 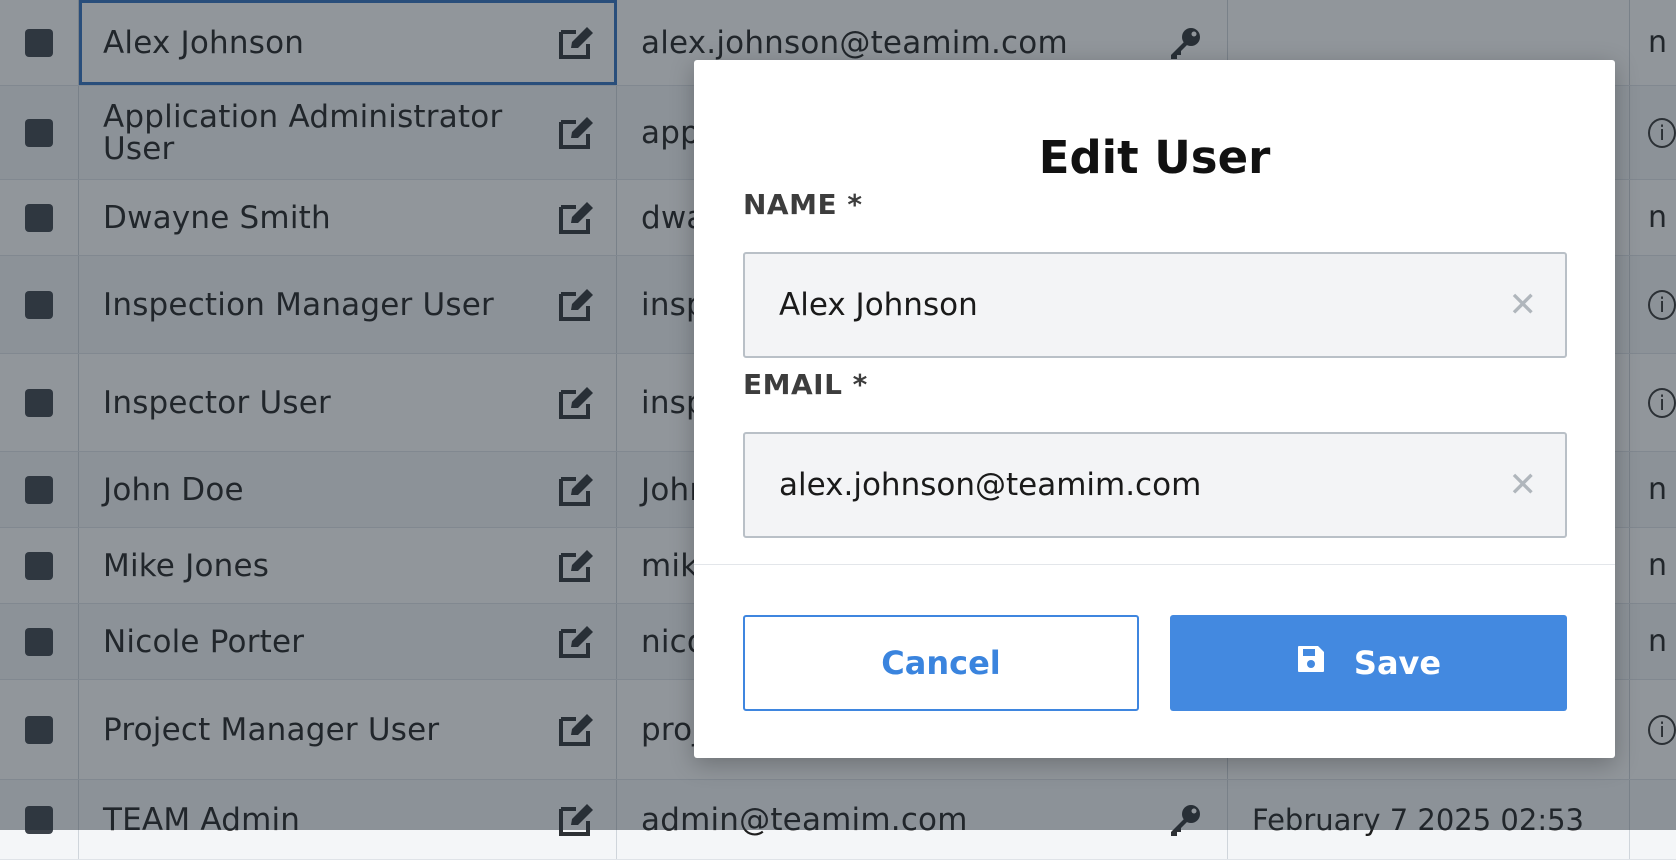 I want to click on email-field: ✕, so click(x=1155, y=485).